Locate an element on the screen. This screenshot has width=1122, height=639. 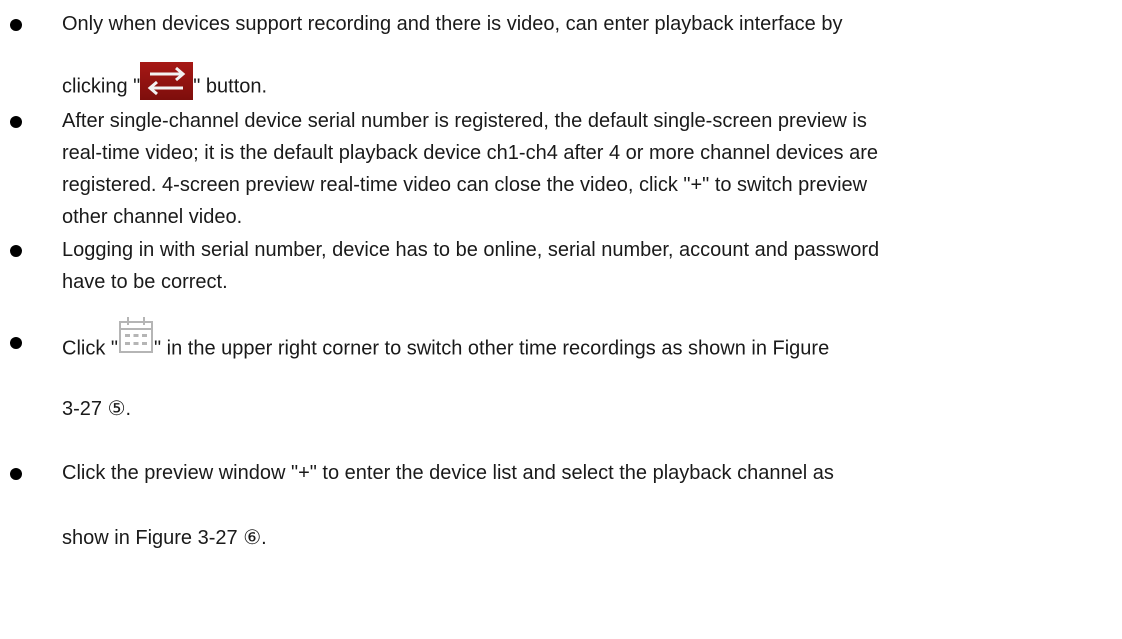
item-1-line-2-before: clicking " is located at coordinates (101, 86).